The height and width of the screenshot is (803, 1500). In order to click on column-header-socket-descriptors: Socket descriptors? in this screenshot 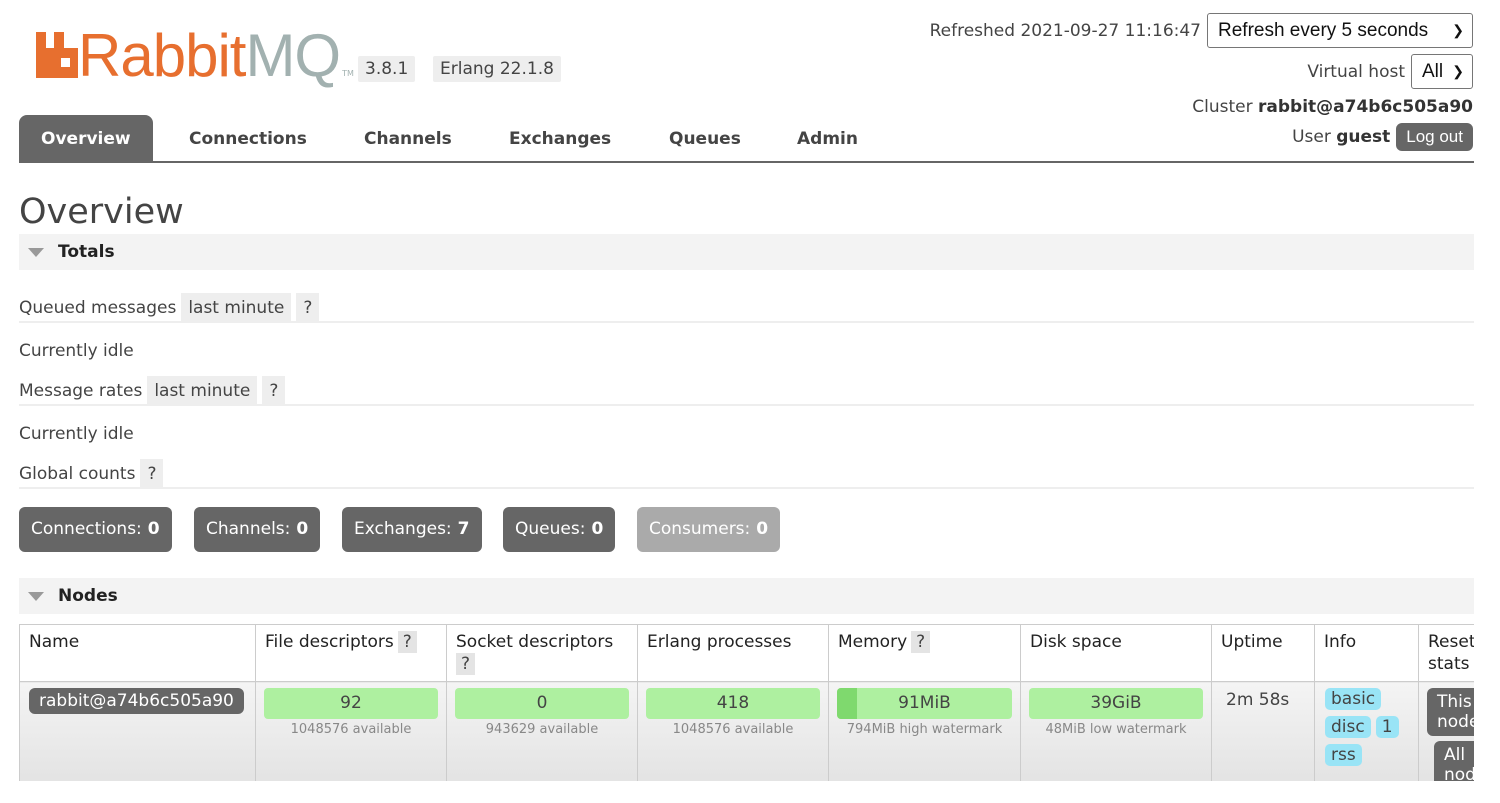, I will do `click(542, 653)`.